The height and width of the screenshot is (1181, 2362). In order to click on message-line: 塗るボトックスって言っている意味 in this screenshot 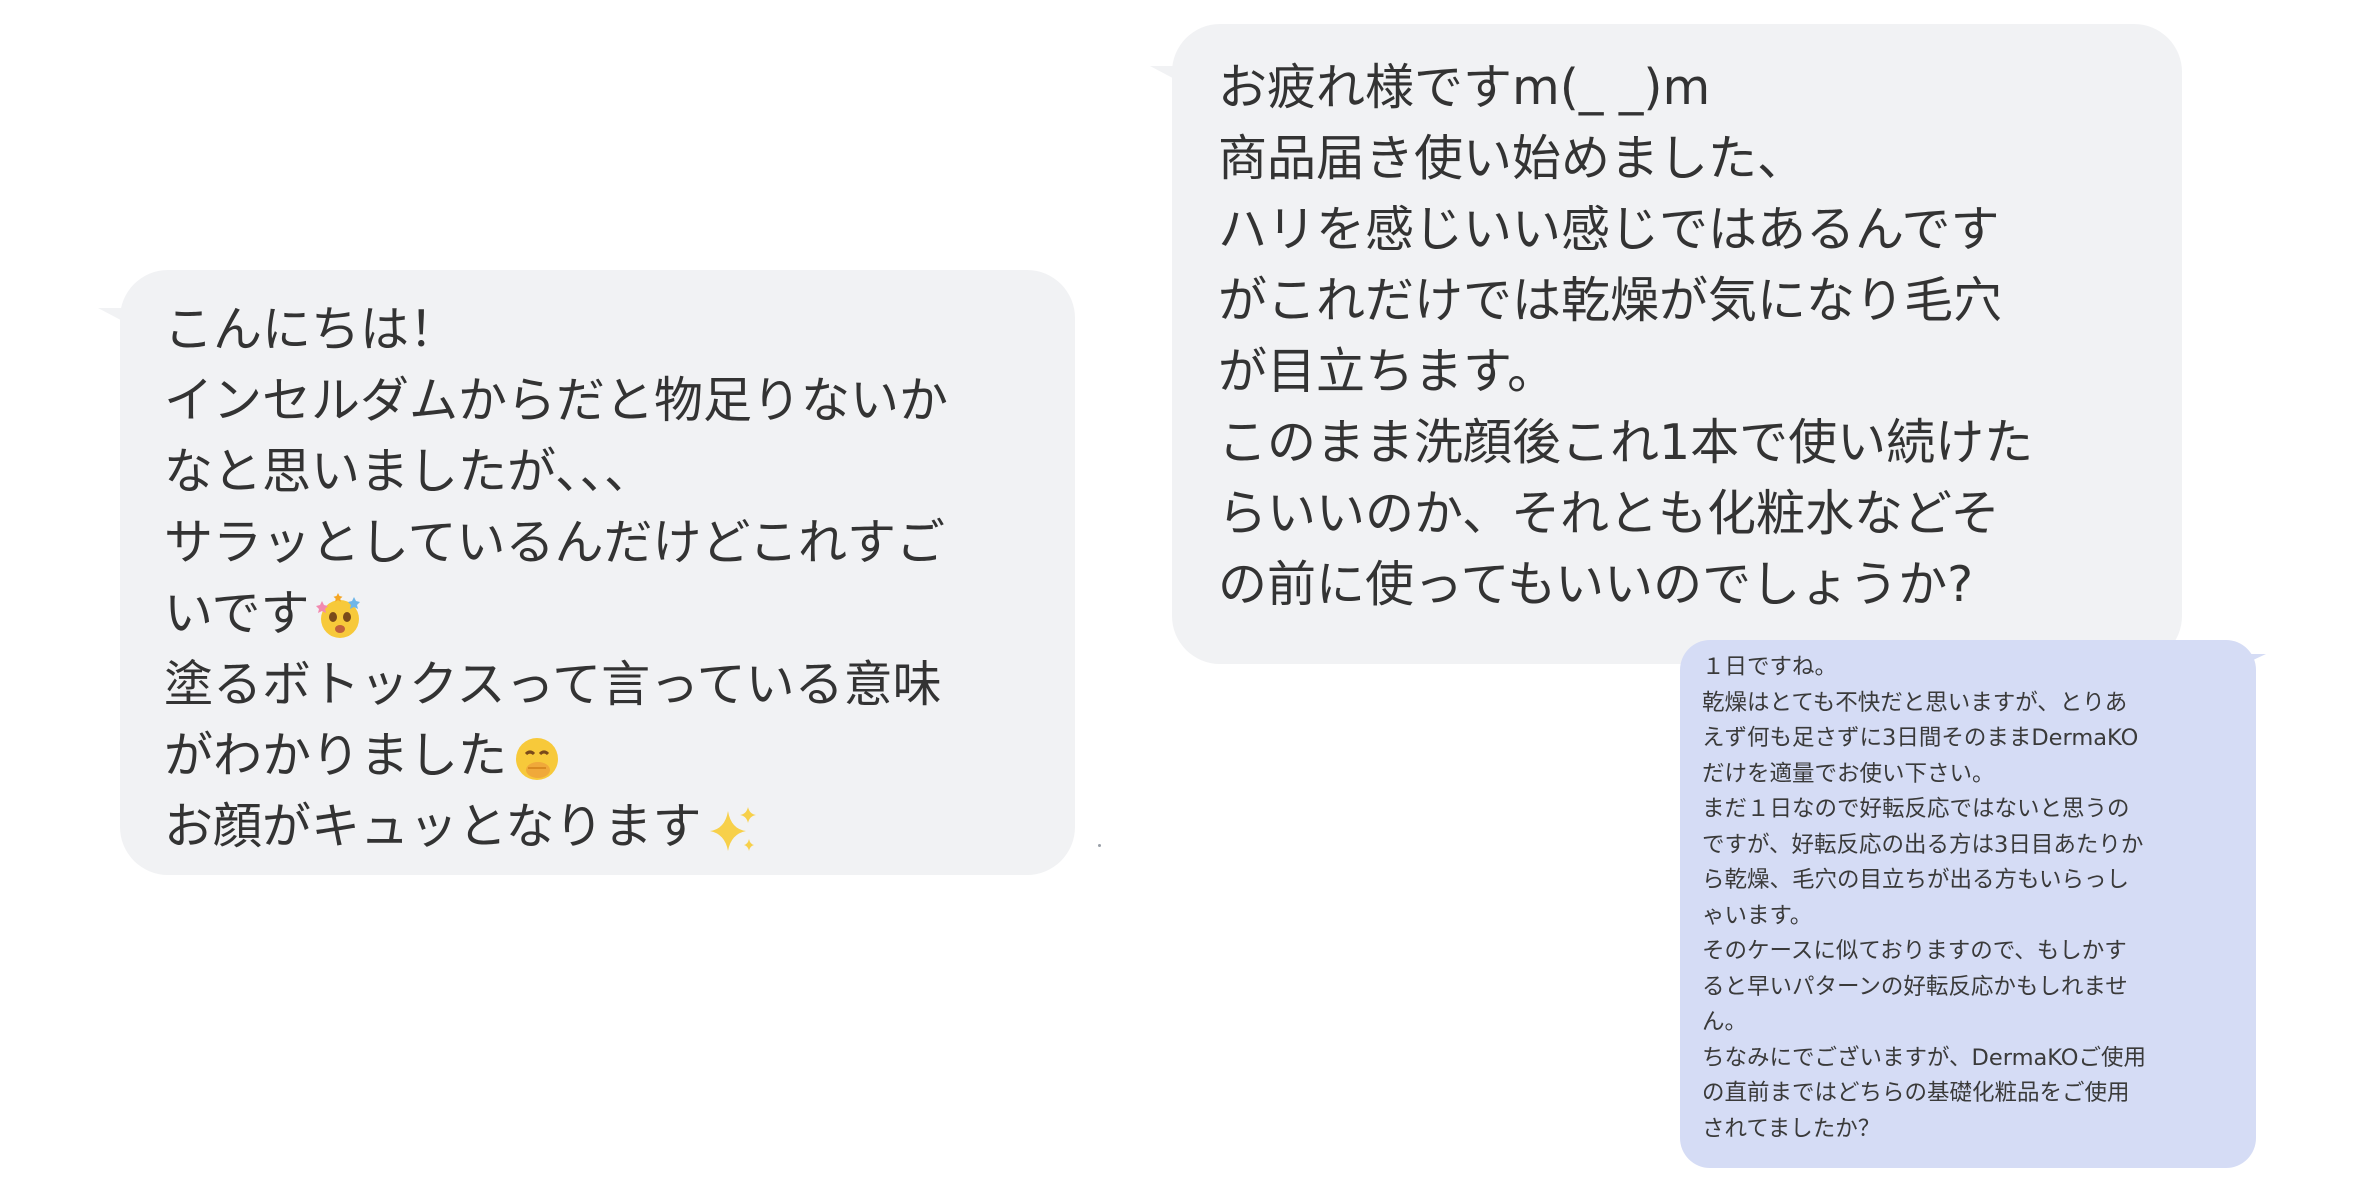, I will do `click(553, 684)`.